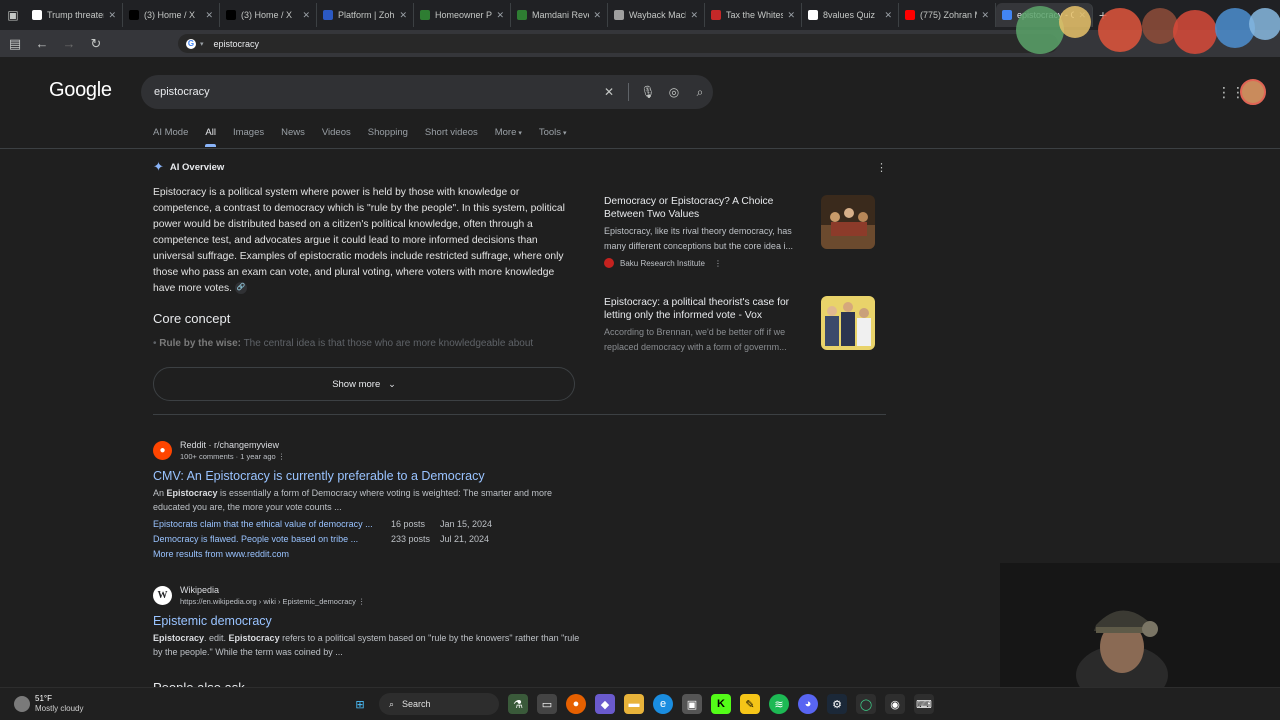  I want to click on obs-icon: ◉, so click(895, 704).